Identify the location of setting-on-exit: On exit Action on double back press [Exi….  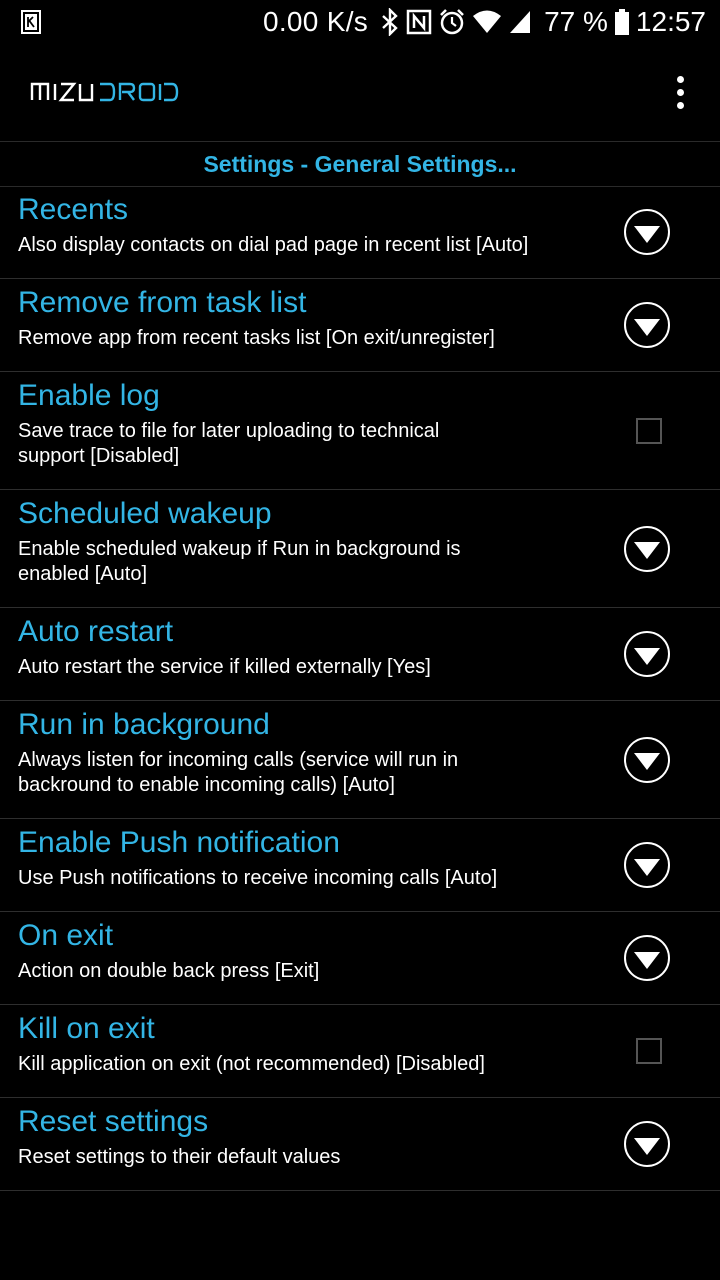
(360, 958).